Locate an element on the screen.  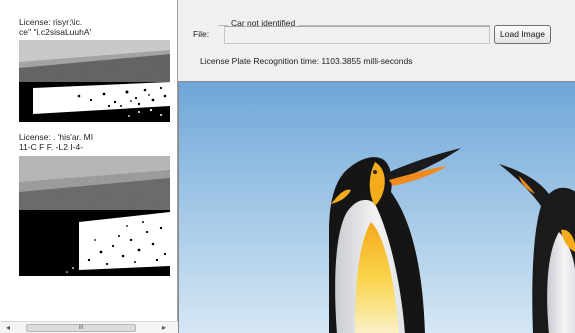
load-image-button: Load Image is located at coordinates (522, 34).